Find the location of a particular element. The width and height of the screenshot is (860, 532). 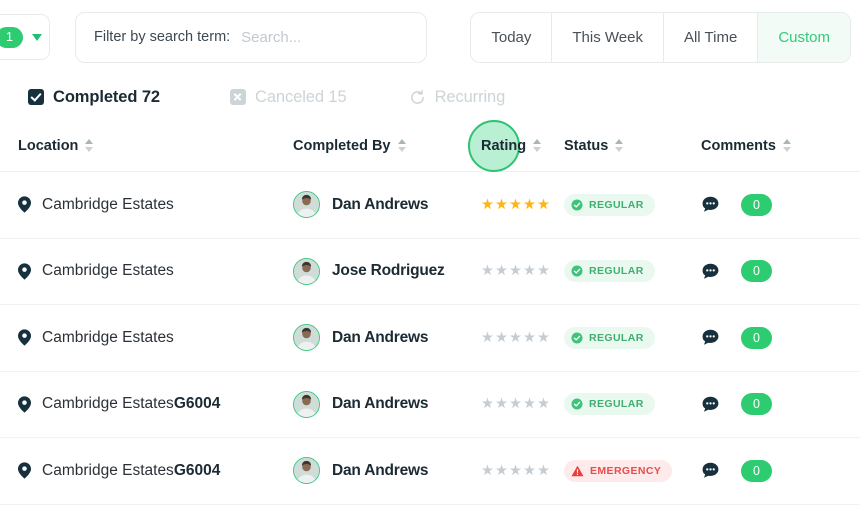

status-filter-canceled: Canceled 15 is located at coordinates (288, 97).